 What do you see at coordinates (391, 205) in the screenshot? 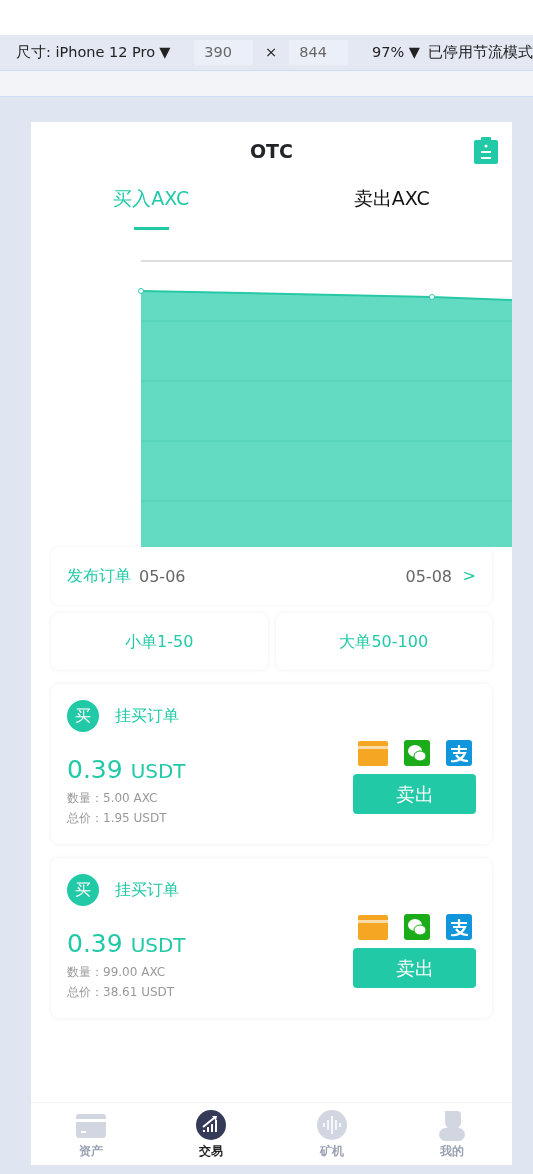
I see `tab: 卖出AXC` at bounding box center [391, 205].